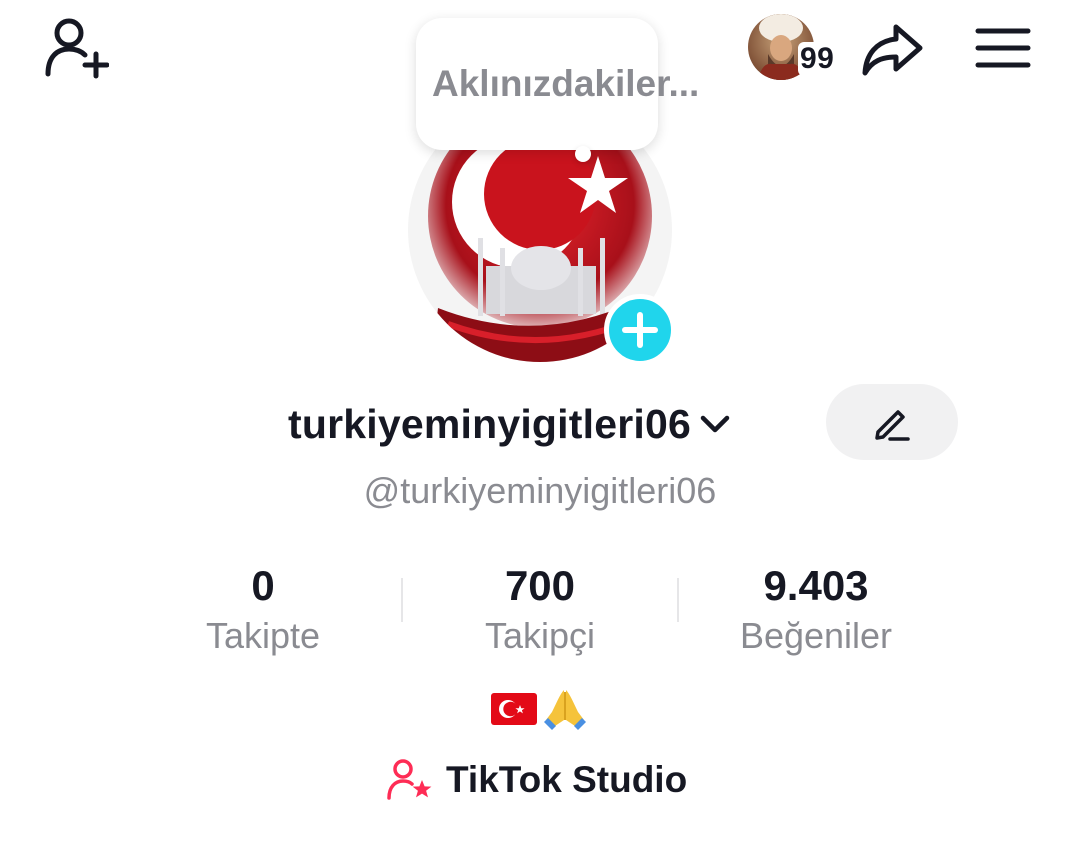 Image resolution: width=1080 pixels, height=844 pixels. Describe the element at coordinates (409, 779) in the screenshot. I see `creator-star-icon` at that location.